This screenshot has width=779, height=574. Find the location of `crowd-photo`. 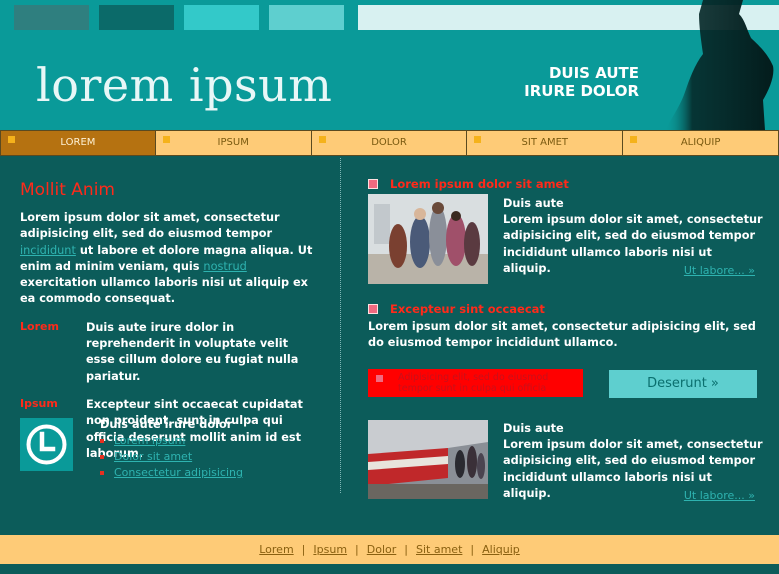

crowd-photo is located at coordinates (428, 239).